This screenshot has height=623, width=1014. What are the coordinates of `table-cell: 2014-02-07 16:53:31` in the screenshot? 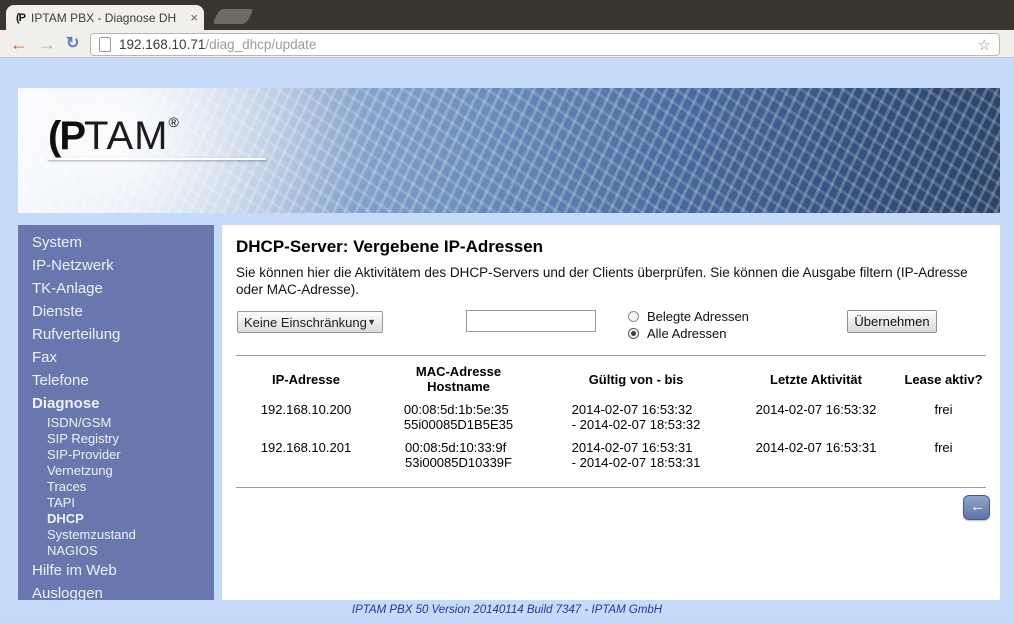 It's located at (816, 447).